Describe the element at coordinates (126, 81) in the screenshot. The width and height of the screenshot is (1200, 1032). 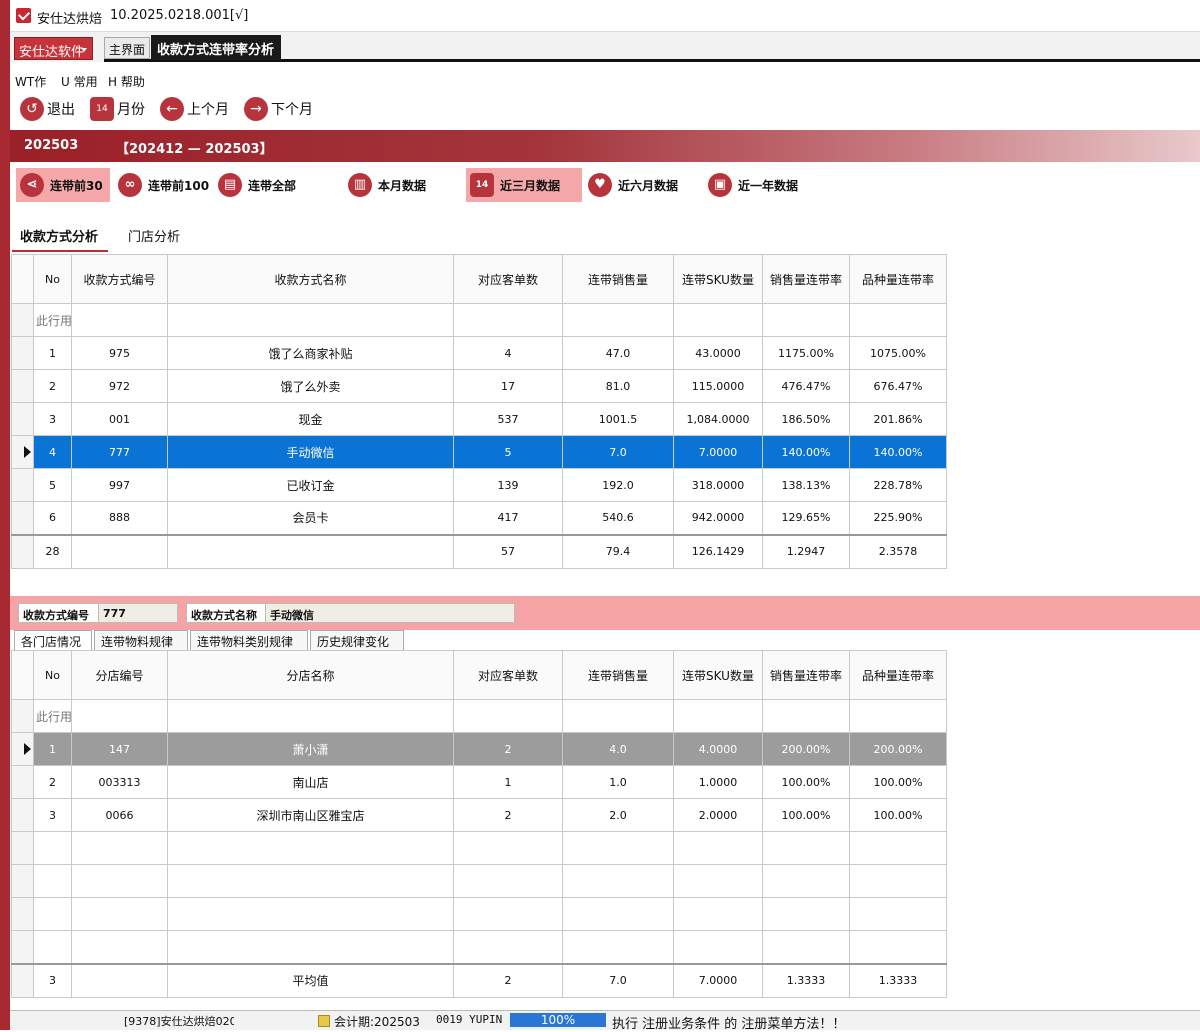
I see `menu-help: H 帮助` at that location.